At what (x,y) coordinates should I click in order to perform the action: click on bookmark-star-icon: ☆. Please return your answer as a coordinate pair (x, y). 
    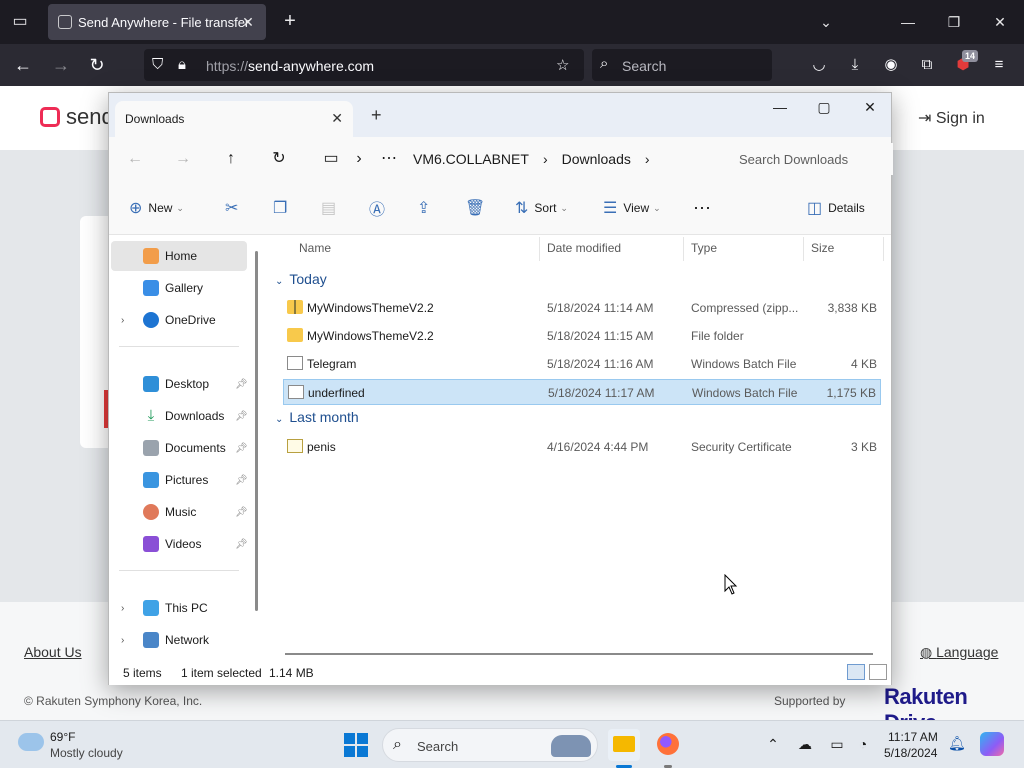
    Looking at the image, I should click on (562, 65).